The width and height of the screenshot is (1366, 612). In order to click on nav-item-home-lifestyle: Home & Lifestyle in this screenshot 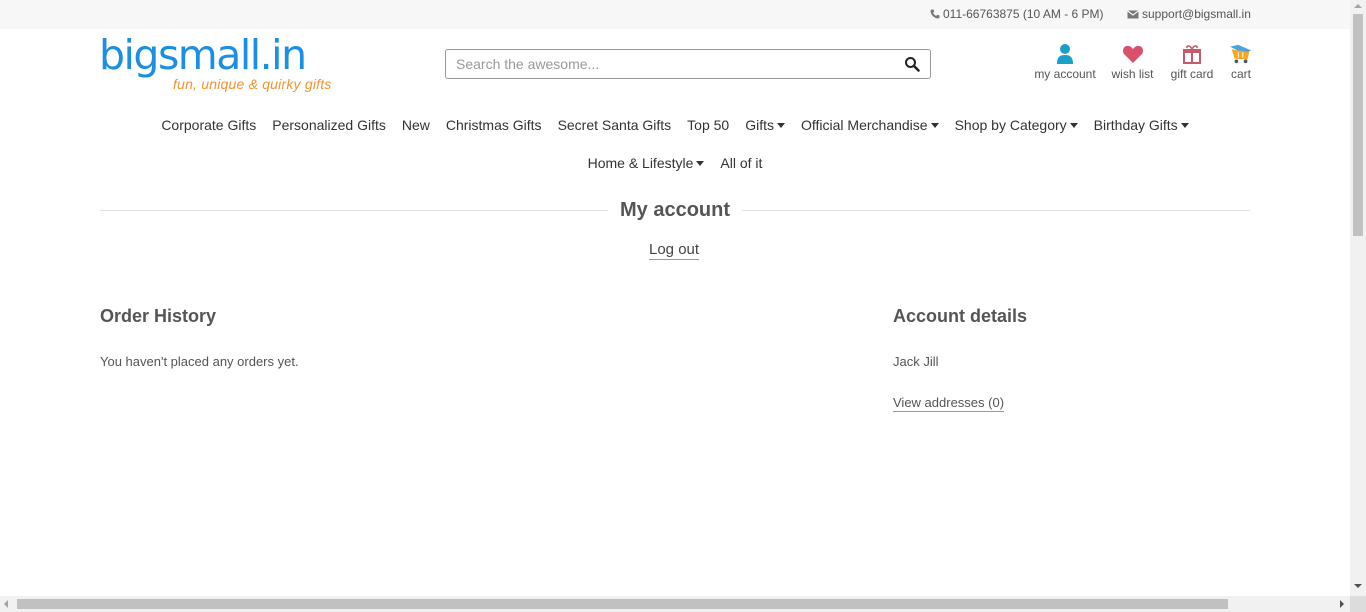, I will do `click(646, 163)`.